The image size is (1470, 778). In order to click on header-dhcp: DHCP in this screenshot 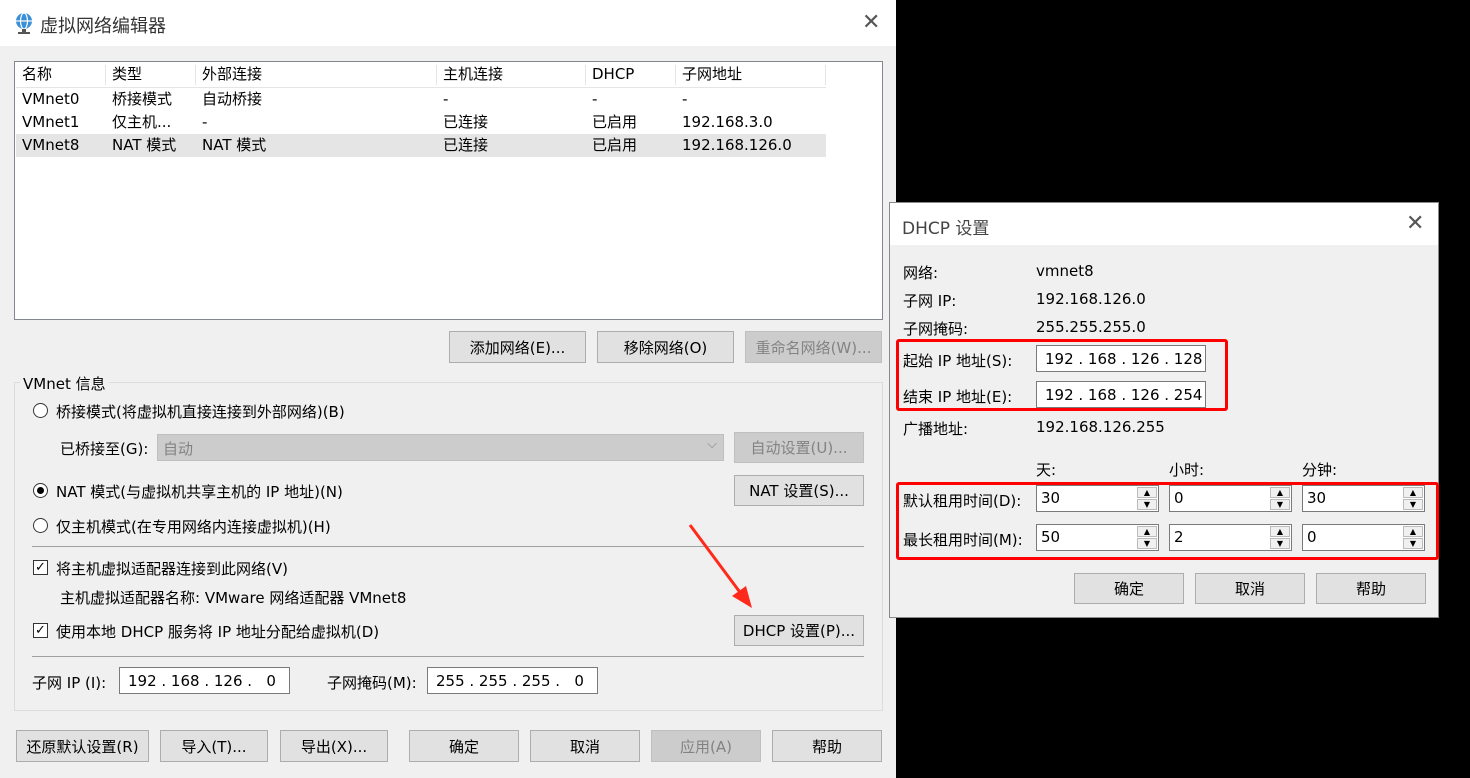, I will do `click(613, 74)`.